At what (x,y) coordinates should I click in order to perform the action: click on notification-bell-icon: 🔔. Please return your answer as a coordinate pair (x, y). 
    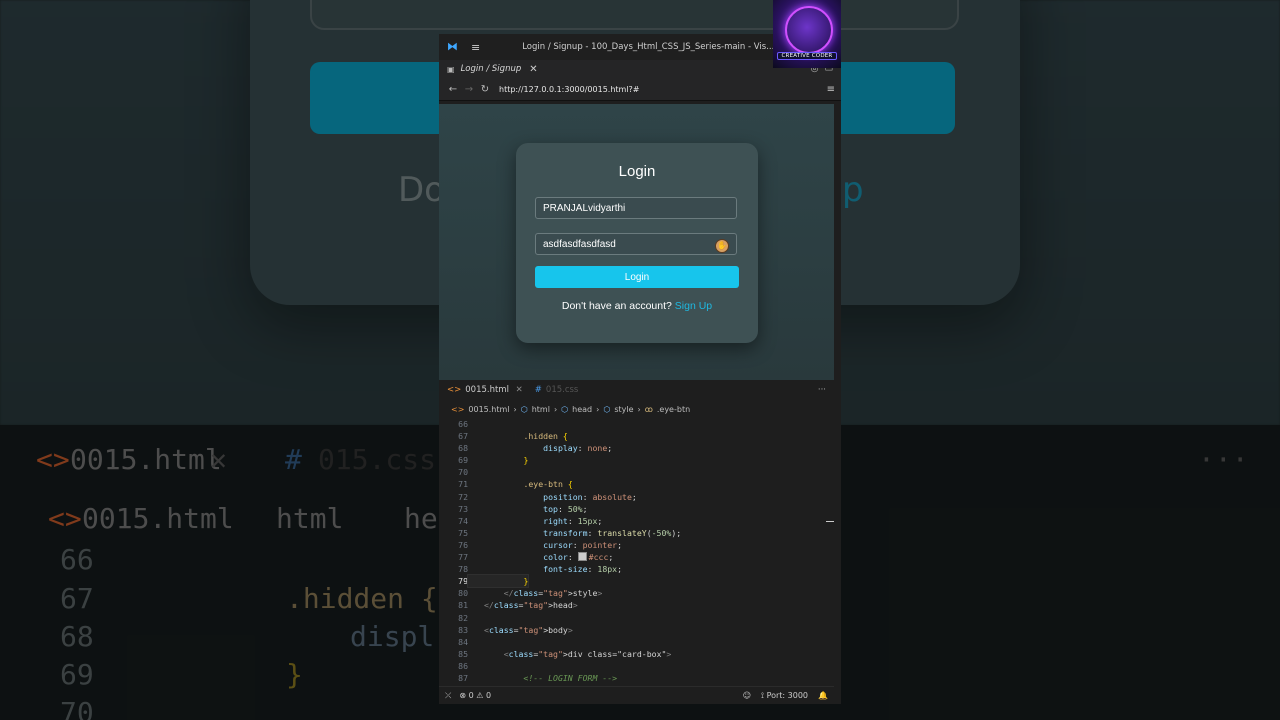
    Looking at the image, I should click on (823, 695).